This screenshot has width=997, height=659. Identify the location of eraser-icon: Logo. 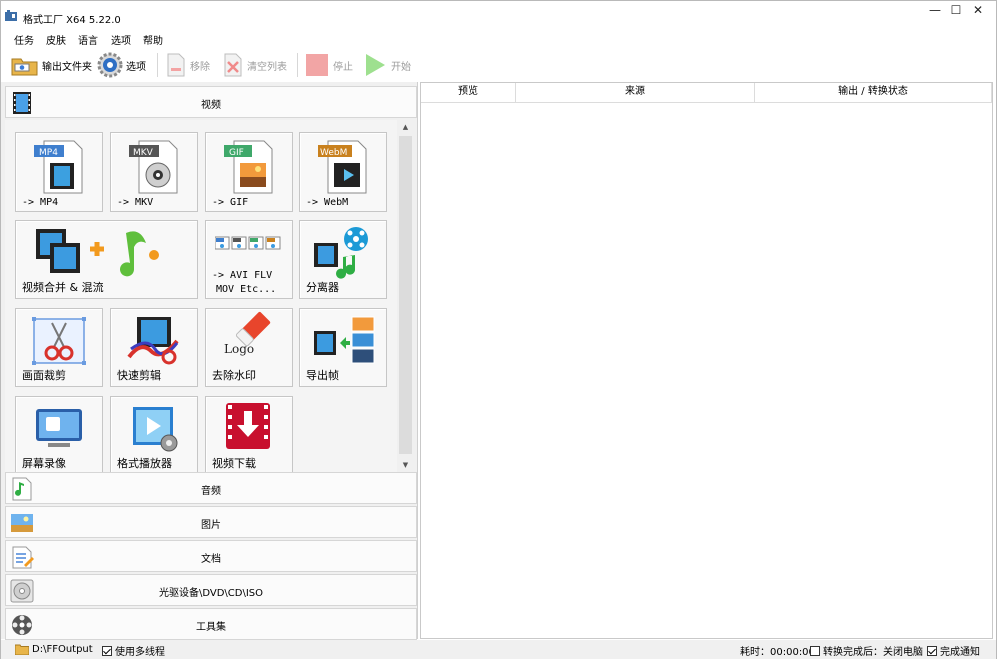
(247, 334).